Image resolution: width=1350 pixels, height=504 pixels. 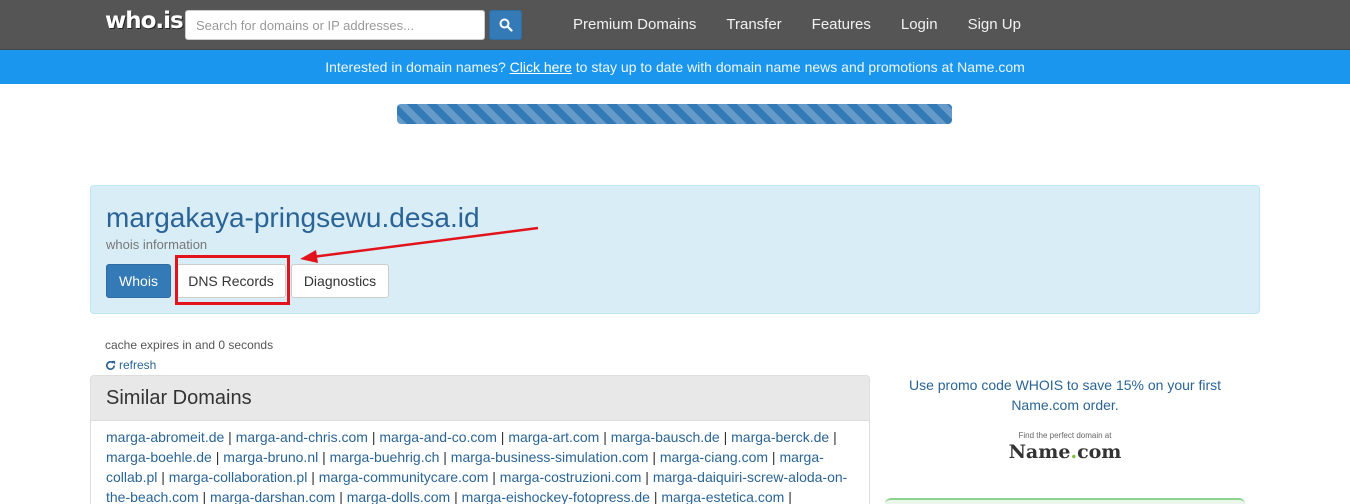 I want to click on refresh-link: refresh, so click(x=130, y=365).